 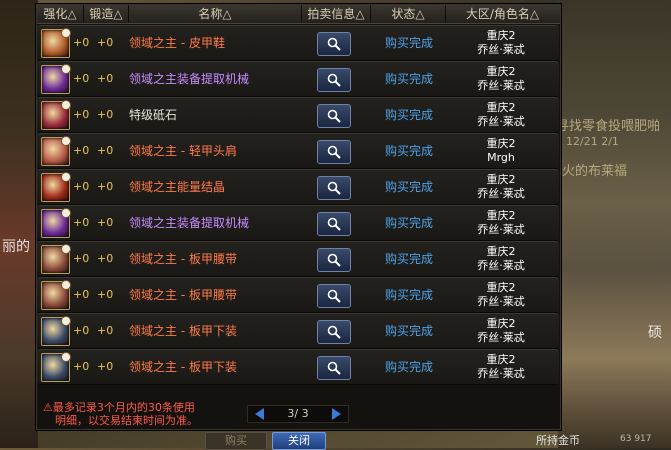 What do you see at coordinates (56, 187) in the screenshot?
I see `crystal-icon` at bounding box center [56, 187].